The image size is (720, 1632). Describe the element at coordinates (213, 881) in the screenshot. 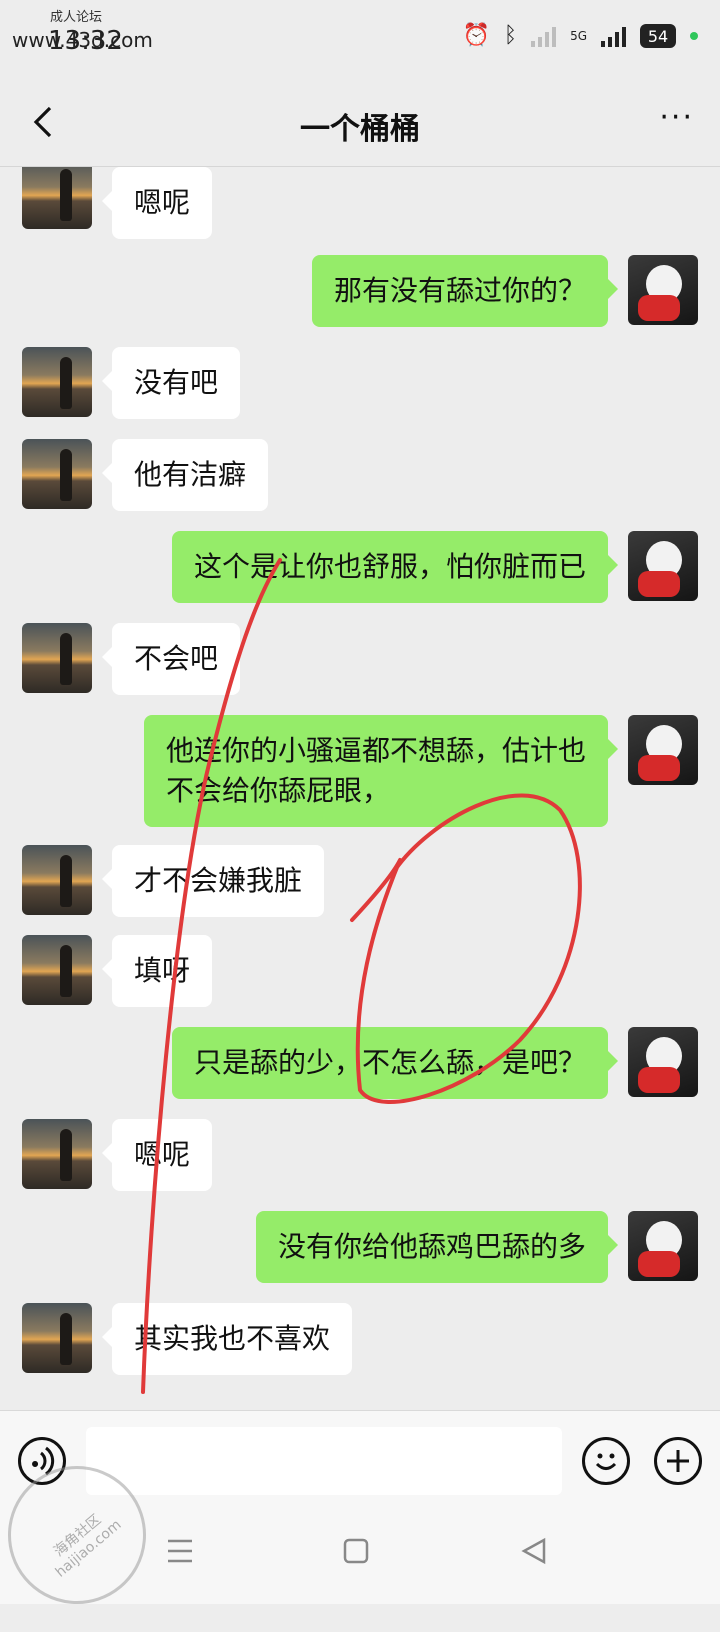

I see `message-bubble: 才不会嫌我脏` at that location.